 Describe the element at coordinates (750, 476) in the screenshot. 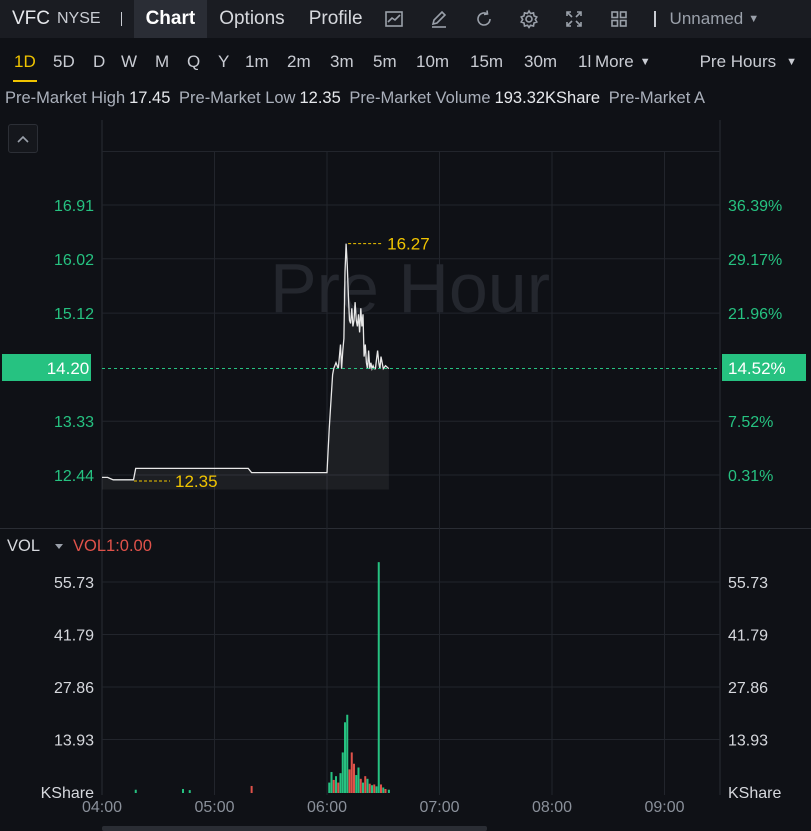

I see `y-right-tick-label: 0.31%` at that location.